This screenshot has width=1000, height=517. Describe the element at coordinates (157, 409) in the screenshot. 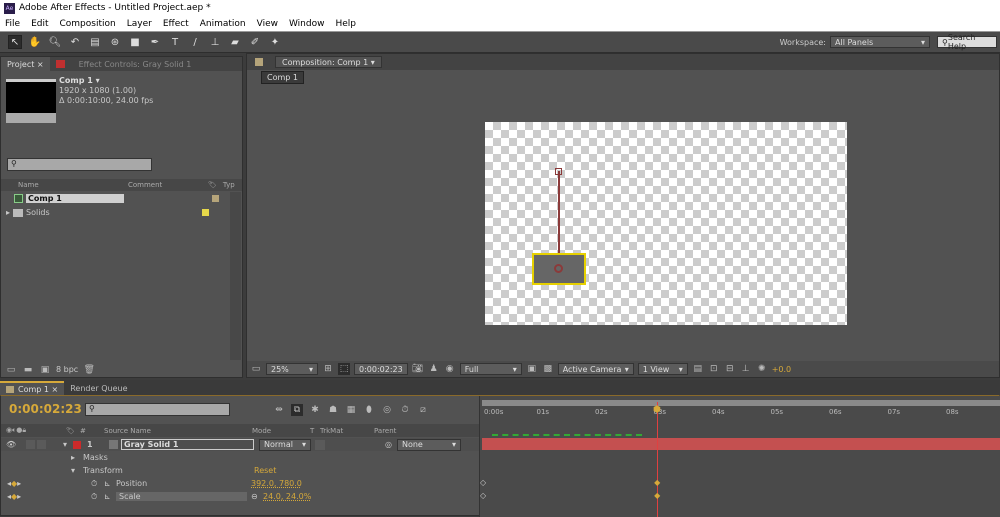

I see `timeline-search-input: ⚲` at that location.